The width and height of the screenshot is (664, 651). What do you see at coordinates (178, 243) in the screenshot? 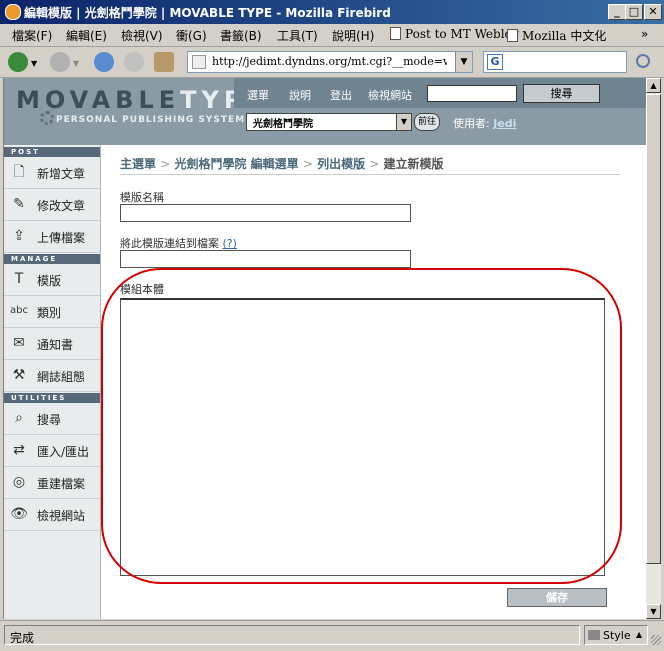
I see `link-file-label: 將此模版連結到檔案 (?)` at bounding box center [178, 243].